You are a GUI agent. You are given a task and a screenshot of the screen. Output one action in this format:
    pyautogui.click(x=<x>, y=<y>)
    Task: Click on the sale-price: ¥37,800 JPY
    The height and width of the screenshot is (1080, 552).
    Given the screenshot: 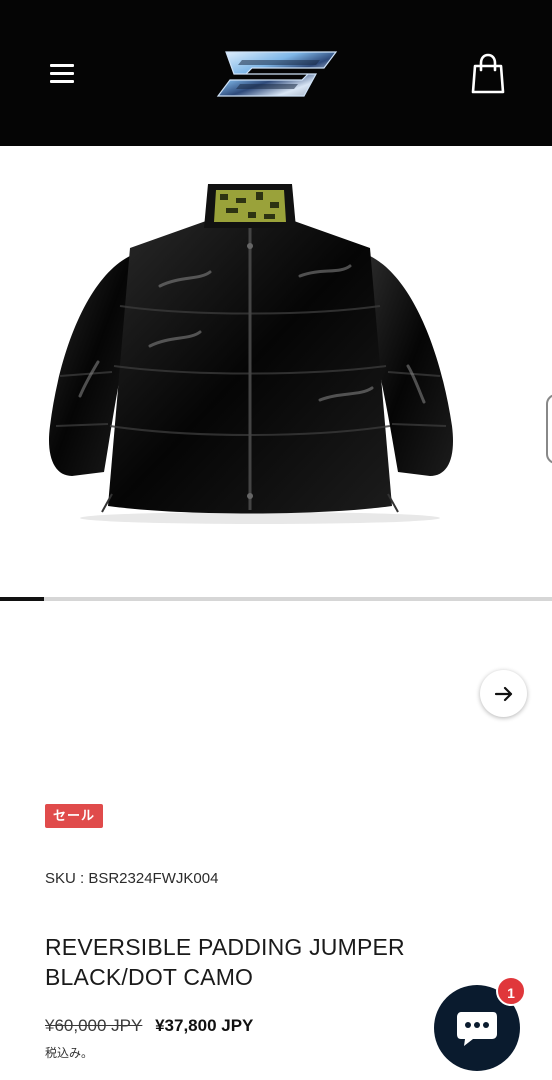 What is the action you would take?
    pyautogui.click(x=204, y=1025)
    